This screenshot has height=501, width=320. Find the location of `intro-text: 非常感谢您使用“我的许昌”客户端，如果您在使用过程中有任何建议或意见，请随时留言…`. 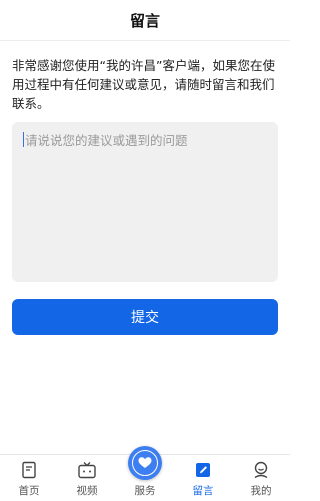

intro-text: 非常感谢您使用“我的许昌”客户端，如果您在使用过程中有任何建议或意见，请随时留言… is located at coordinates (143, 84).